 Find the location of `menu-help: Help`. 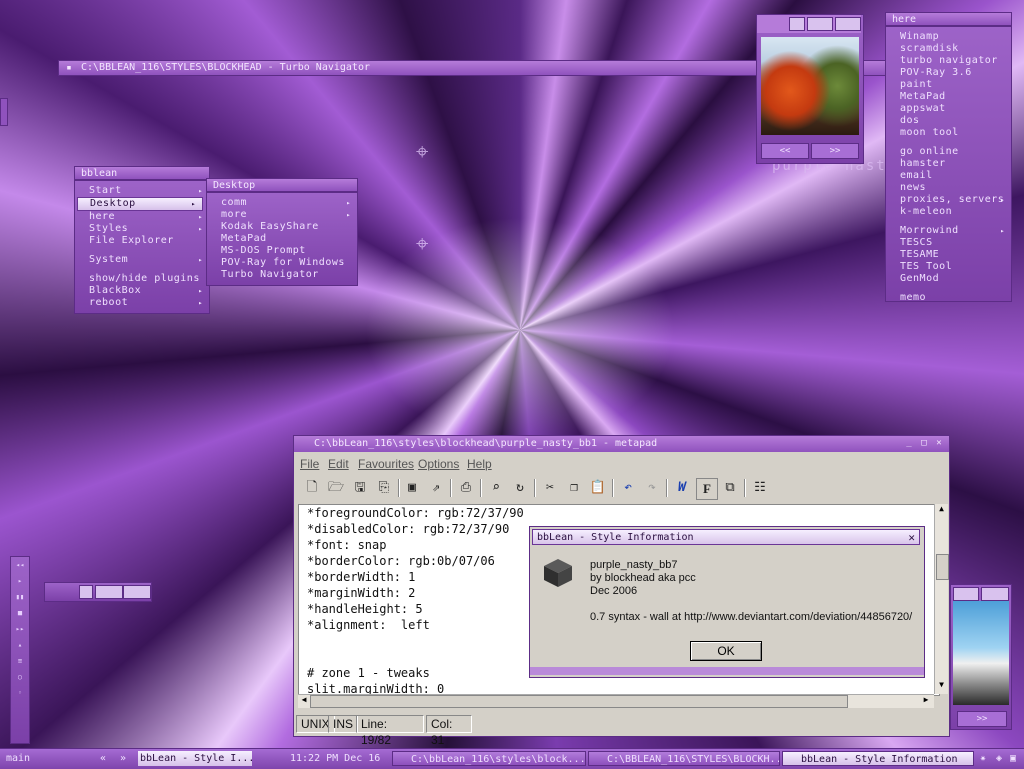

menu-help: Help is located at coordinates (479, 464).